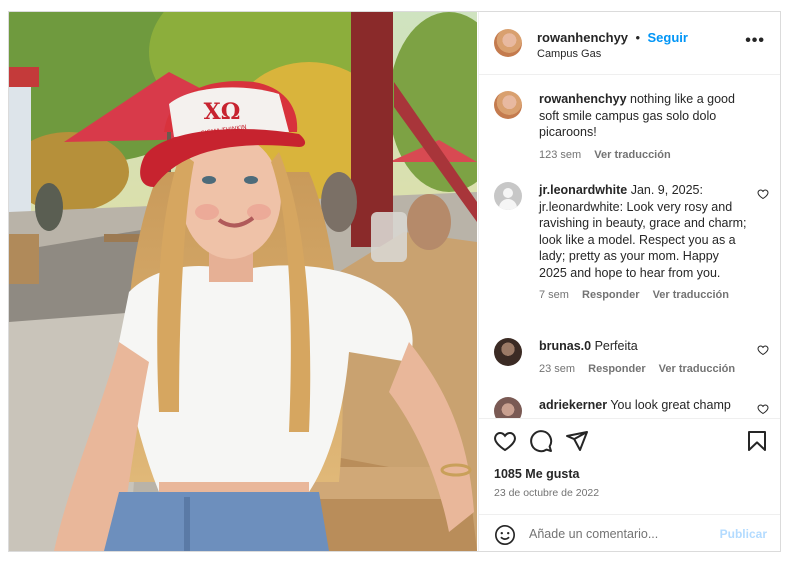 This screenshot has height=567, width=800. What do you see at coordinates (670, 405) in the screenshot?
I see `comment-text: You look great champ` at bounding box center [670, 405].